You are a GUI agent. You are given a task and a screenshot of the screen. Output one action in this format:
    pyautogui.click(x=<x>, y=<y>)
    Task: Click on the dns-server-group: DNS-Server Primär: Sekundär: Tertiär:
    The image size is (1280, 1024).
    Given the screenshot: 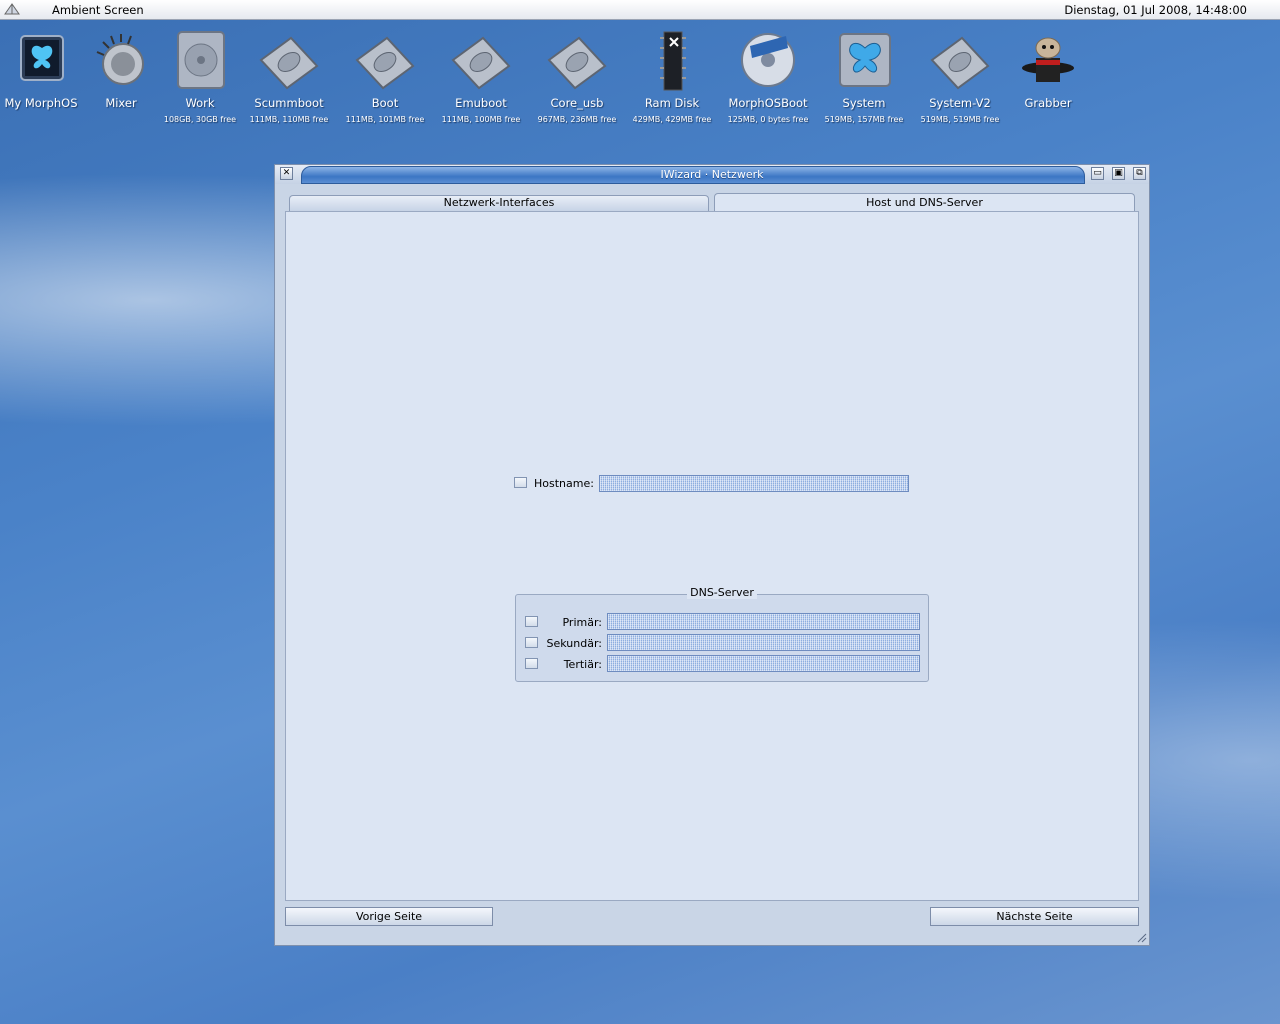 What is the action you would take?
    pyautogui.click(x=722, y=634)
    